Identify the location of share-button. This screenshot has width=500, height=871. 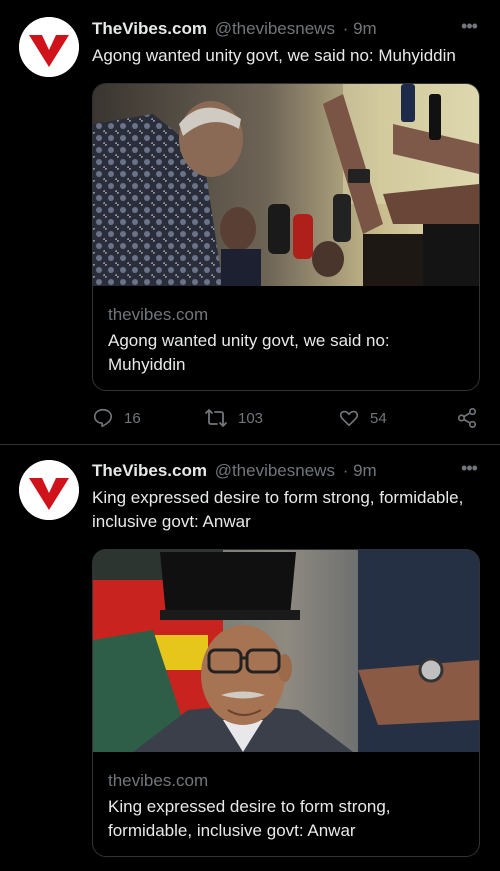
(472, 418).